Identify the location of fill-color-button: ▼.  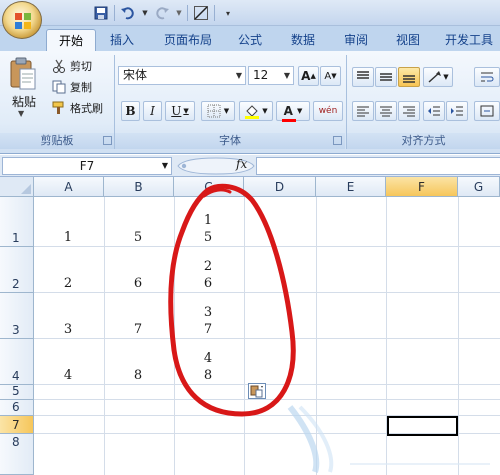
(256, 111).